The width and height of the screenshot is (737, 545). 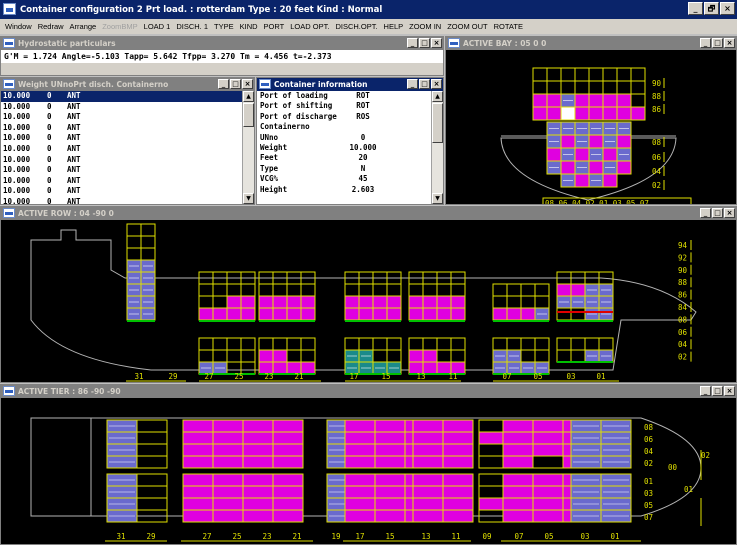 What do you see at coordinates (67, 43) in the screenshot?
I see `hydrostatic-title: Hydrostatic particulars` at bounding box center [67, 43].